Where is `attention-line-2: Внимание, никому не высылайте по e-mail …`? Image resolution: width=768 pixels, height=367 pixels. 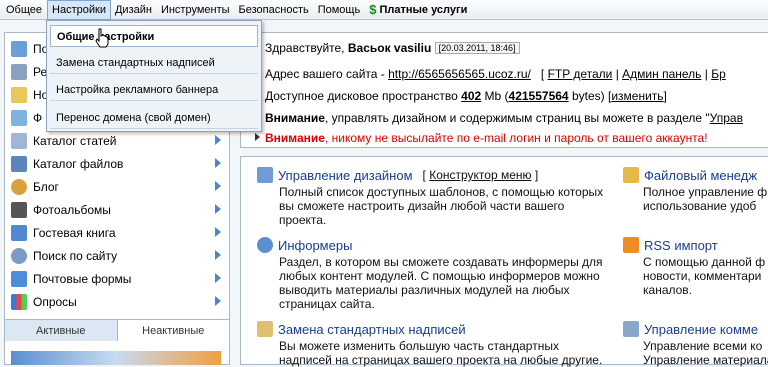 attention-line-2: Внимание, никому не высылайте по e-mail … is located at coordinates (481, 138).